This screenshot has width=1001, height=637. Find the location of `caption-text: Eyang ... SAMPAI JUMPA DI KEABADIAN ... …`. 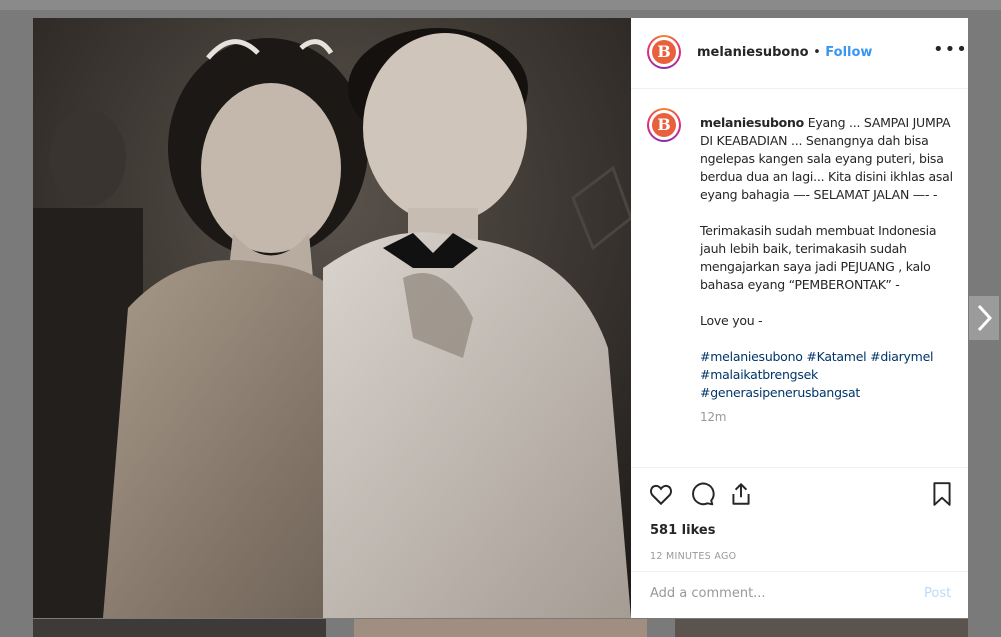

caption-text: Eyang ... SAMPAI JUMPA DI KEABADIAN ... … is located at coordinates (826, 221).